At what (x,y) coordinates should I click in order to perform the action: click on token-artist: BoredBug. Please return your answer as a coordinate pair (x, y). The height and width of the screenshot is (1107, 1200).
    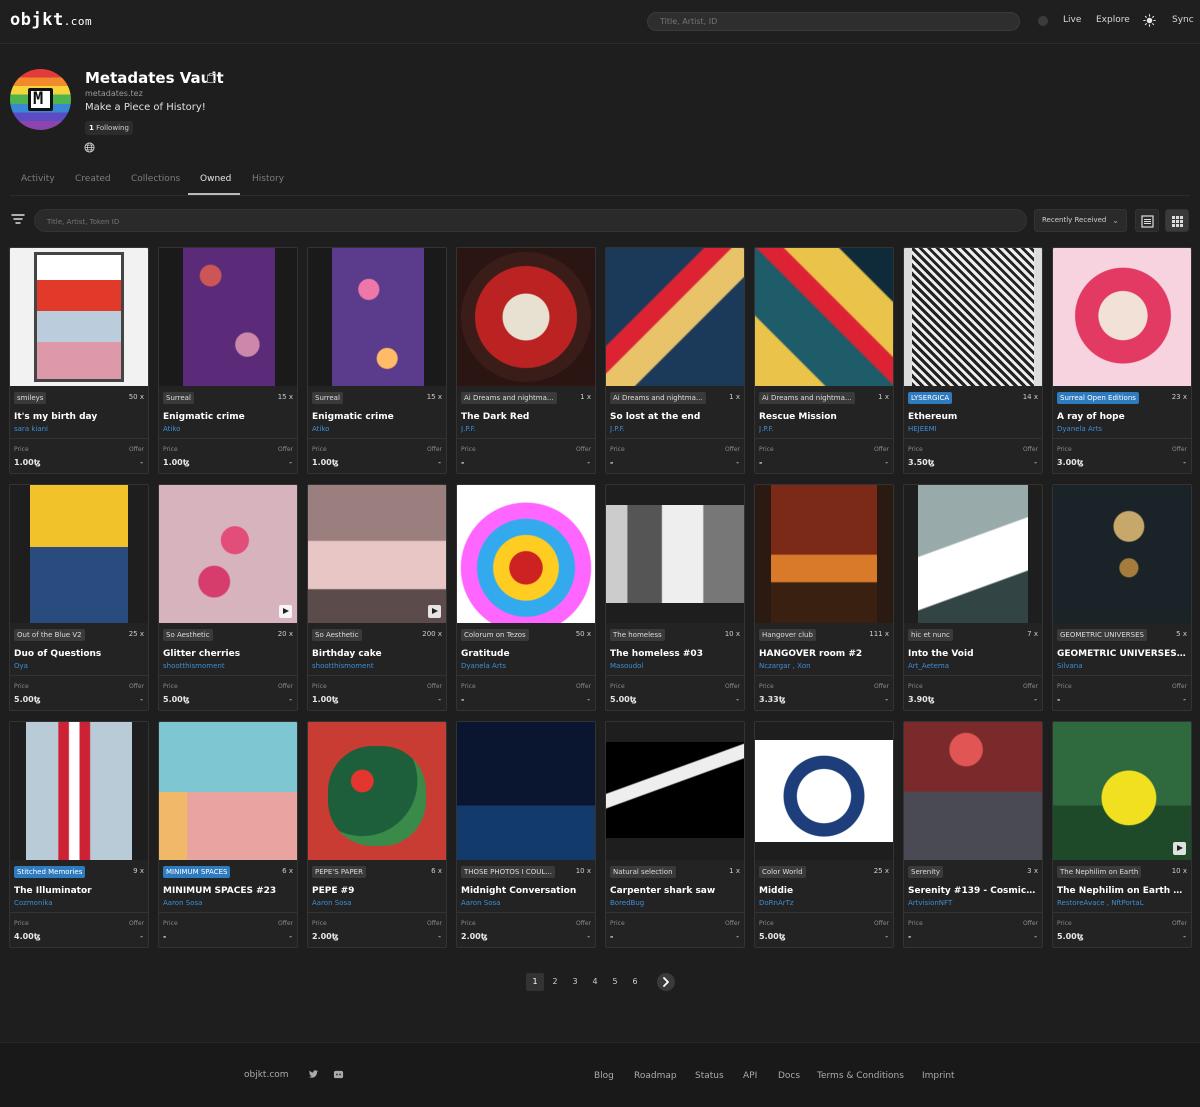
    Looking at the image, I should click on (675, 903).